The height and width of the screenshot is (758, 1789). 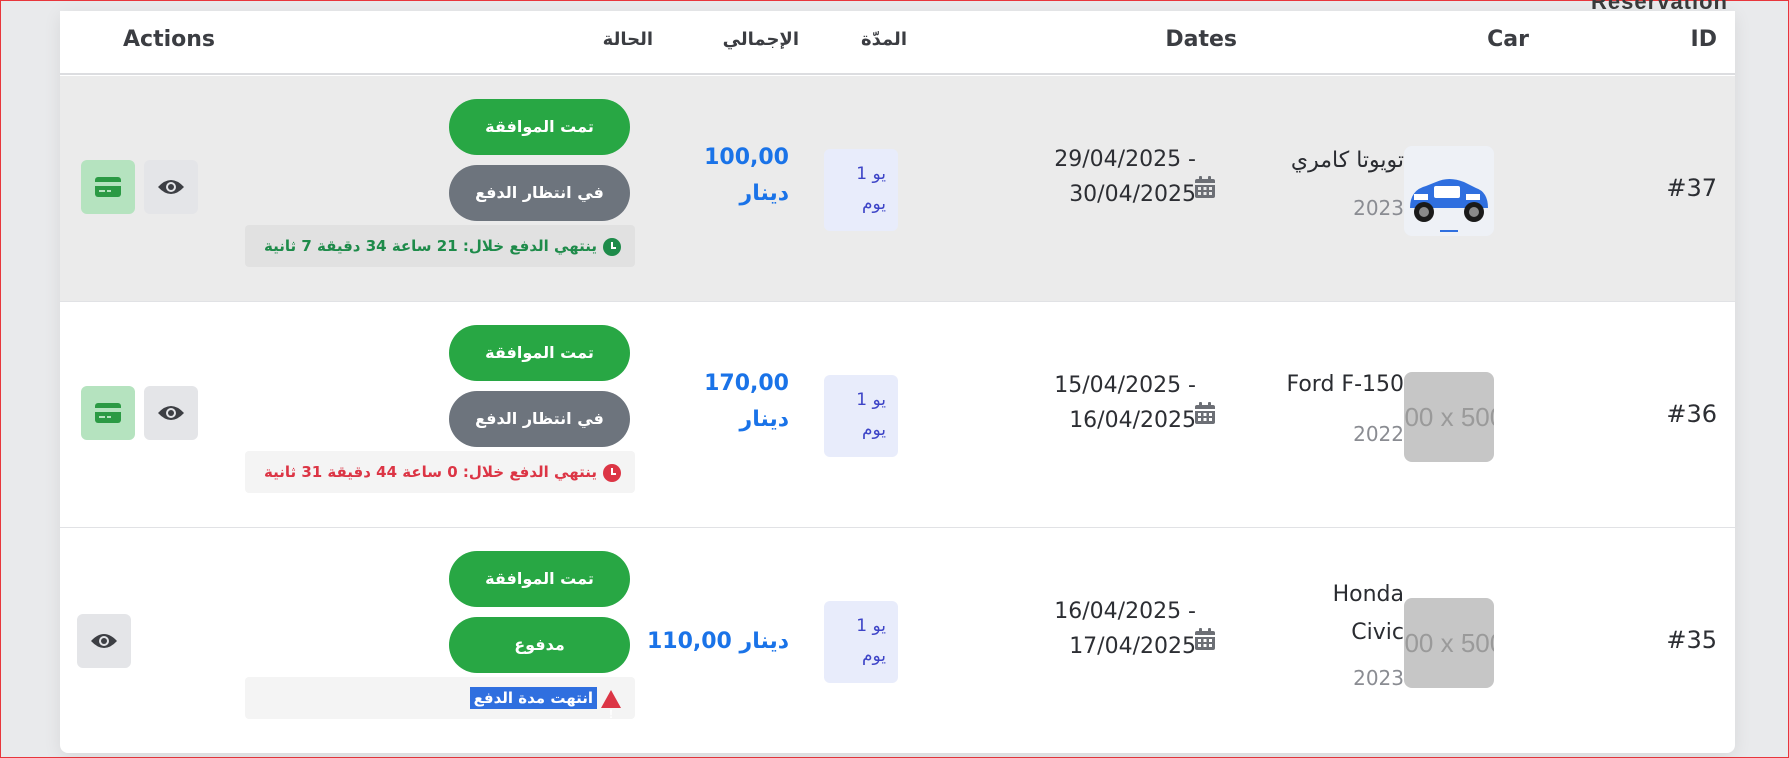 What do you see at coordinates (883, 39) in the screenshot?
I see `header-duration: المدّة` at bounding box center [883, 39].